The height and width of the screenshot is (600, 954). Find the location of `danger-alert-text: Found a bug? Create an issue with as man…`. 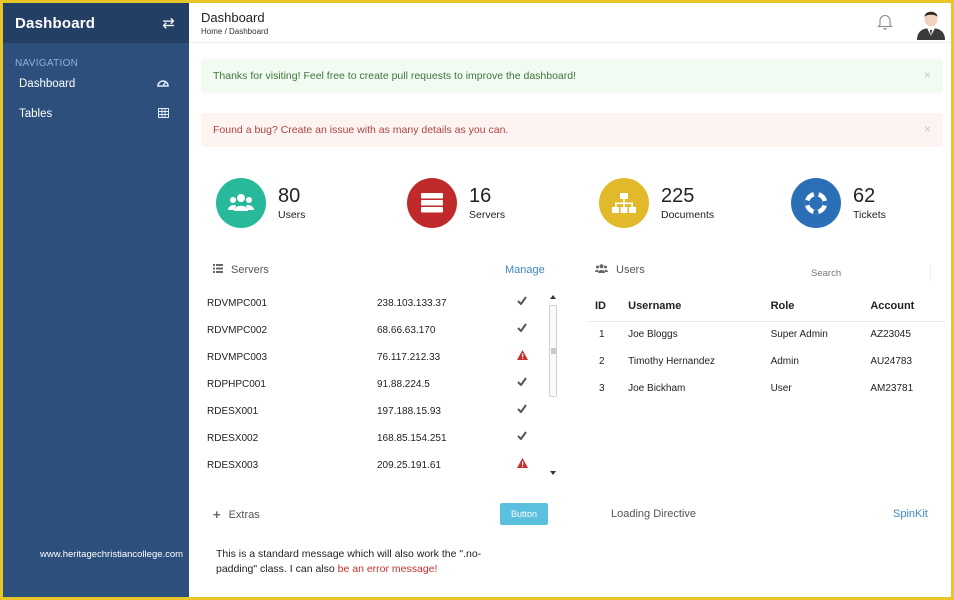

danger-alert-text: Found a bug? Create an issue with as man… is located at coordinates (361, 130).